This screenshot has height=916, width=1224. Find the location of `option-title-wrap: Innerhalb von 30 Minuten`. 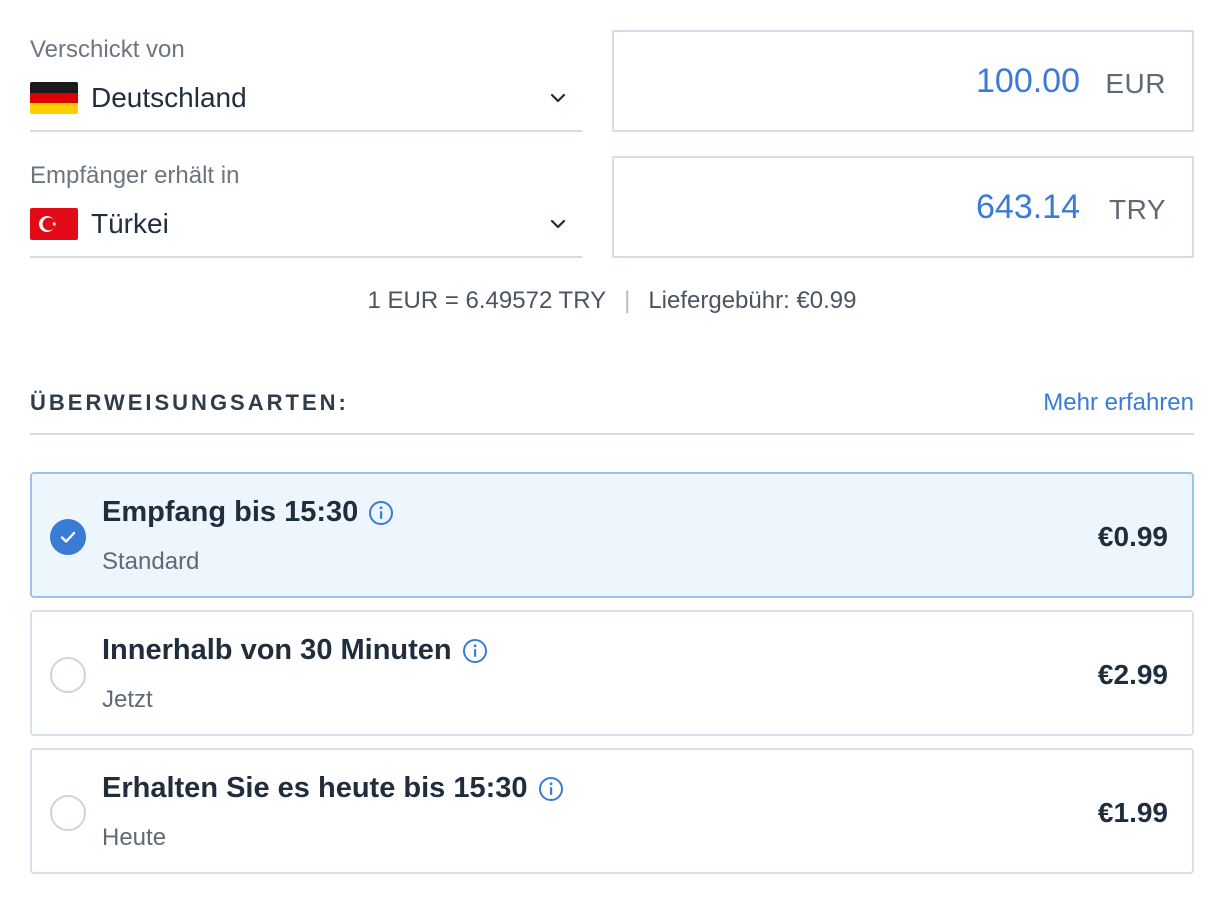

option-title-wrap: Innerhalb von 30 Minuten is located at coordinates (295, 650).